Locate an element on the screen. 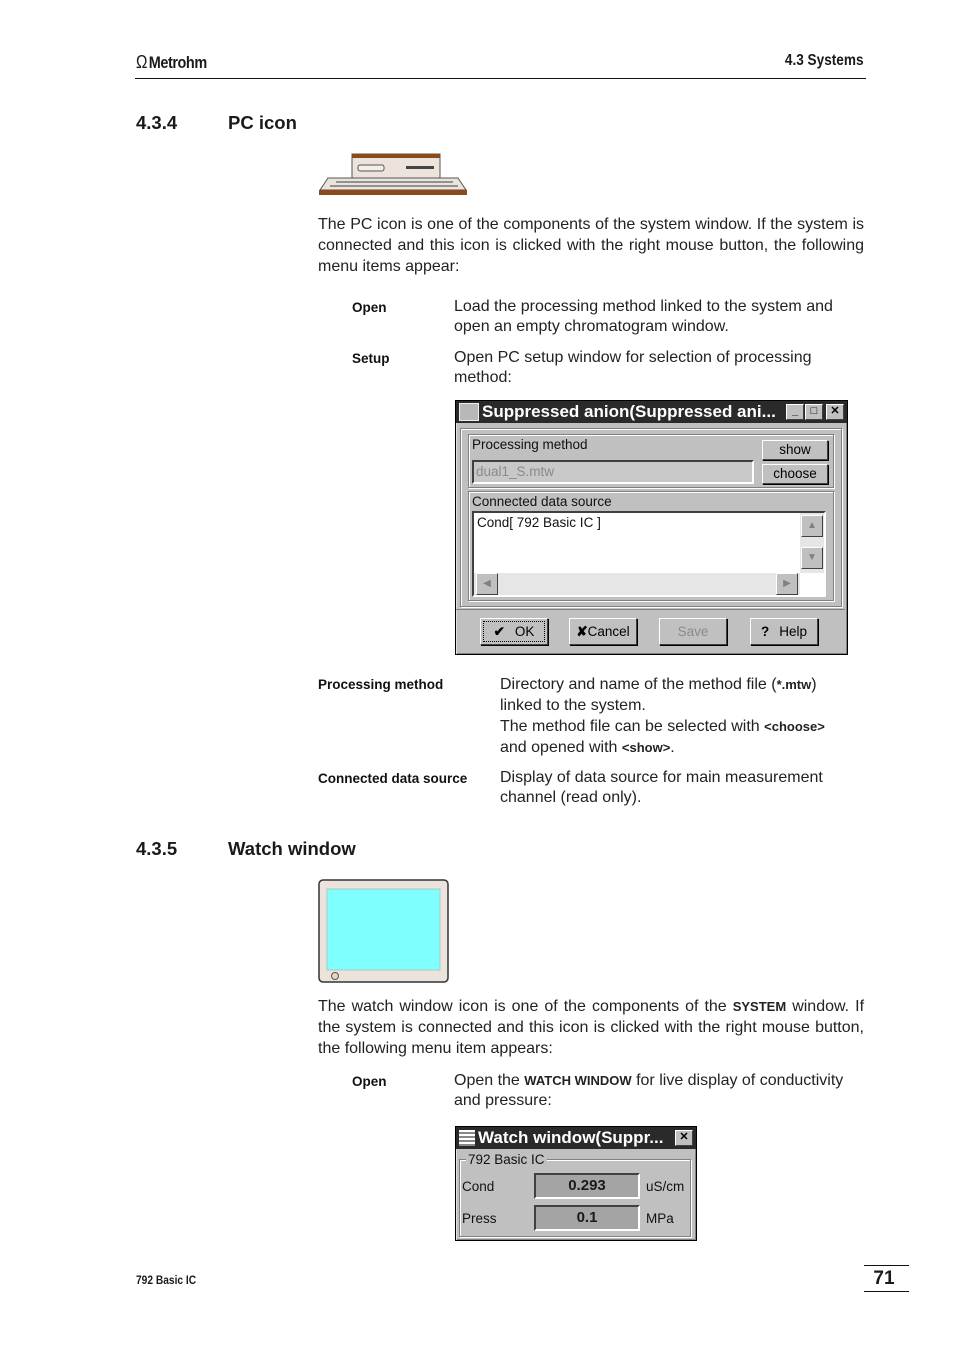  monitor-icon is located at coordinates (383, 931).